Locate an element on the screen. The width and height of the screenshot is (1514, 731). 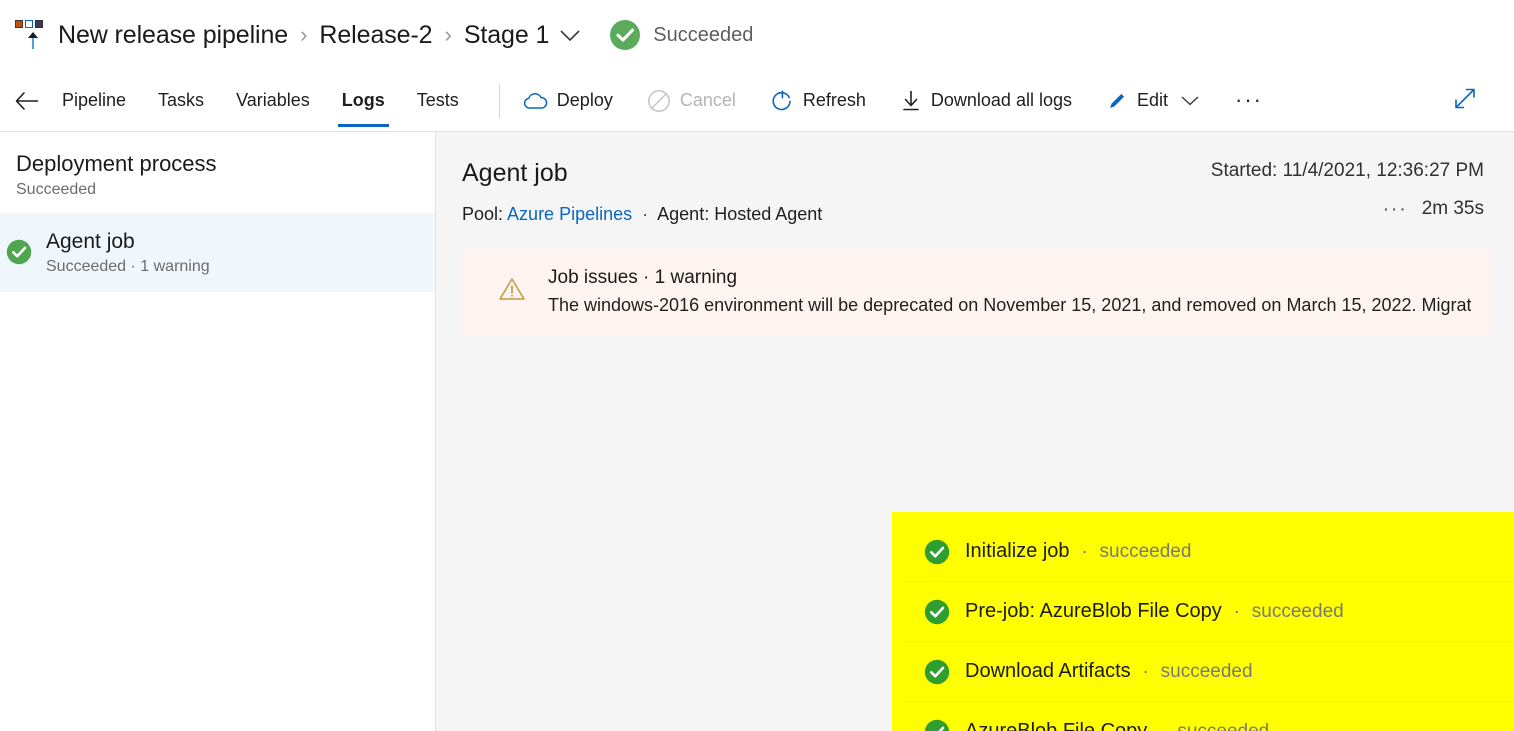
sidebar-item-text: Agent job Succeeded · 1 warning is located at coordinates (128, 252).